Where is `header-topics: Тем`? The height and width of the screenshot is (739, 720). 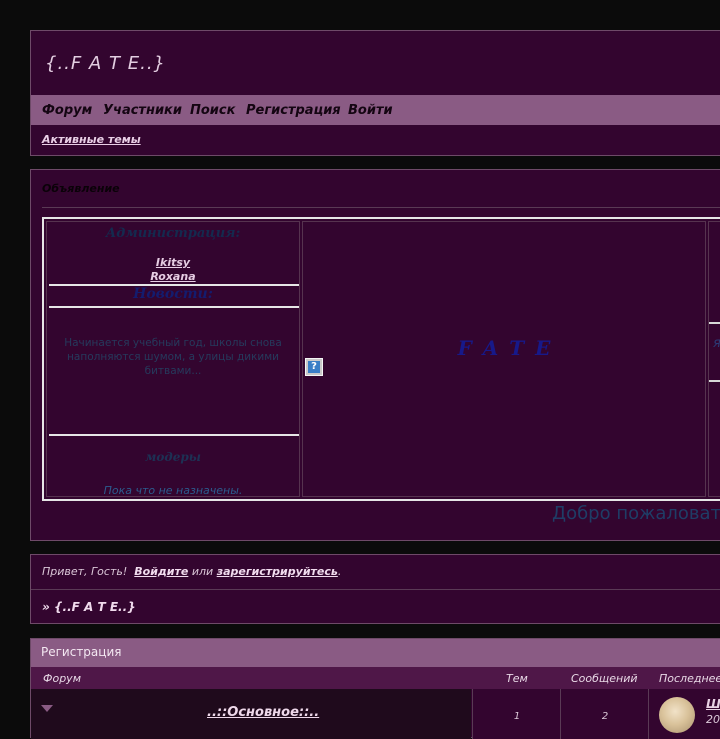
header-topics: Тем is located at coordinates (517, 678).